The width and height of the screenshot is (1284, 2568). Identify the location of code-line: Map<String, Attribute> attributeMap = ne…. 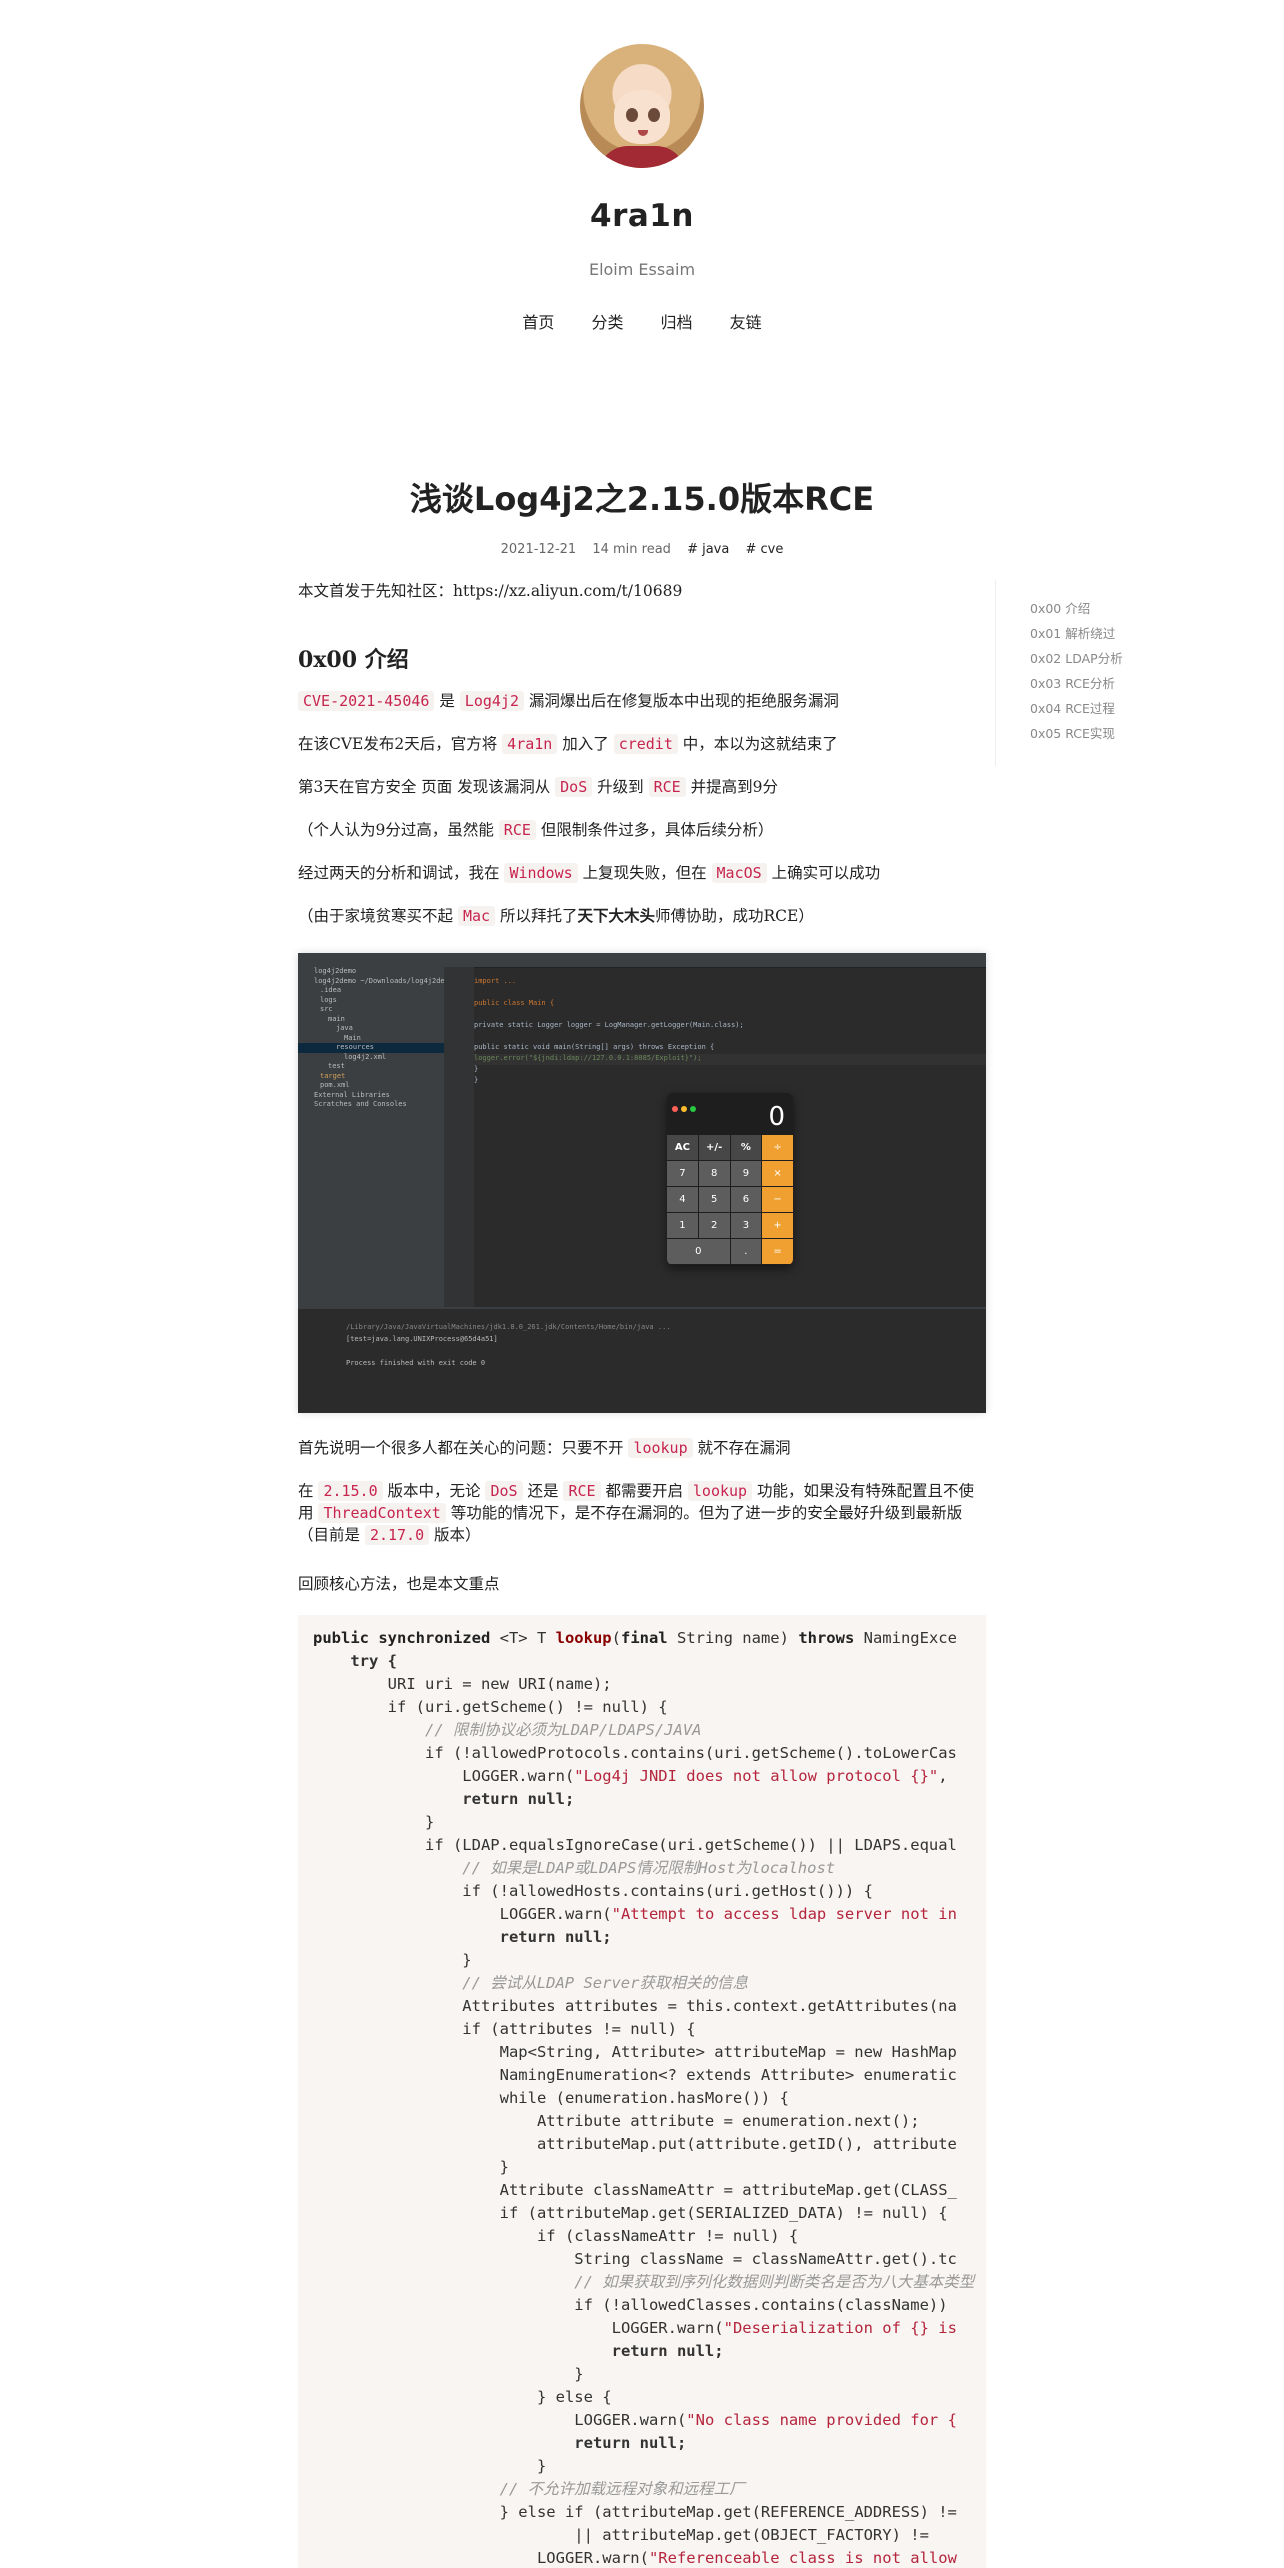
(635, 2052).